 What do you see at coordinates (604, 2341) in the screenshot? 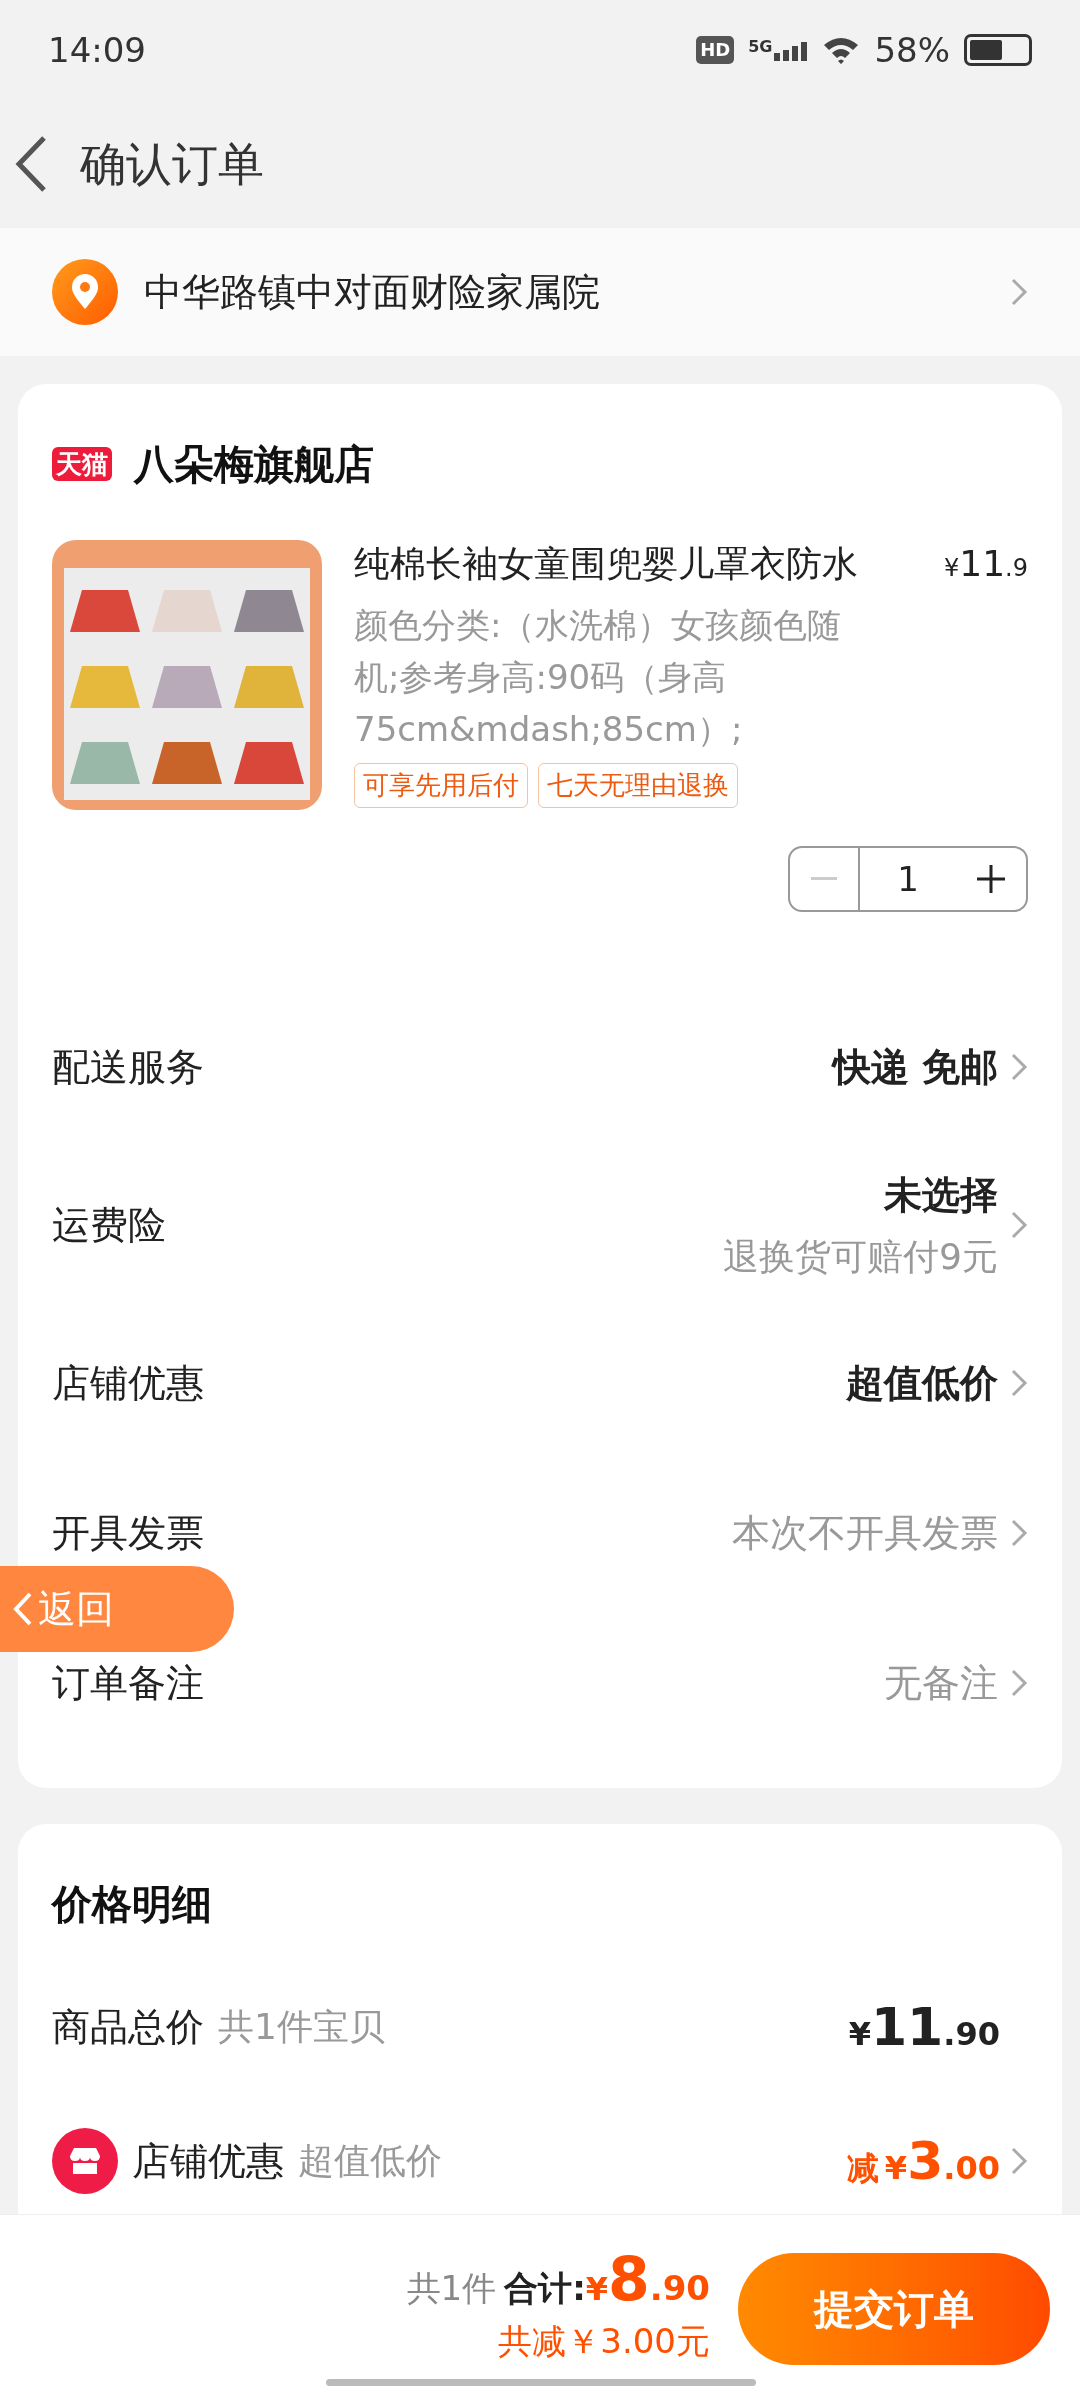
I see `saving-text: 共减￥3.00元` at bounding box center [604, 2341].